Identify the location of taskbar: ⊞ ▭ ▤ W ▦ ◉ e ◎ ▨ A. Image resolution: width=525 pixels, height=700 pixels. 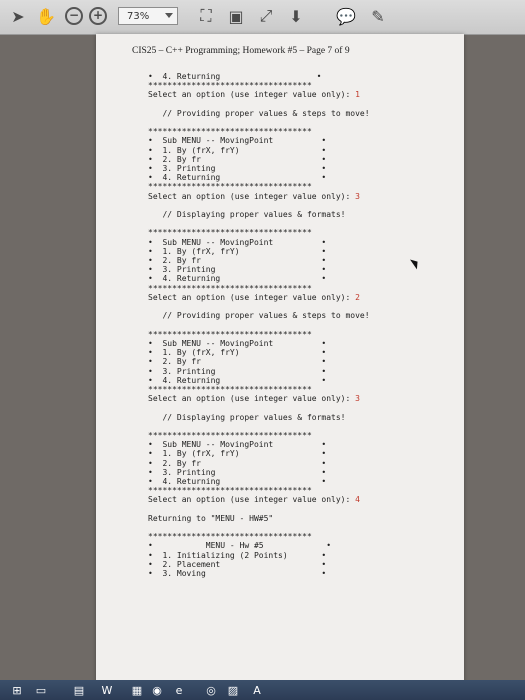
(262, 690).